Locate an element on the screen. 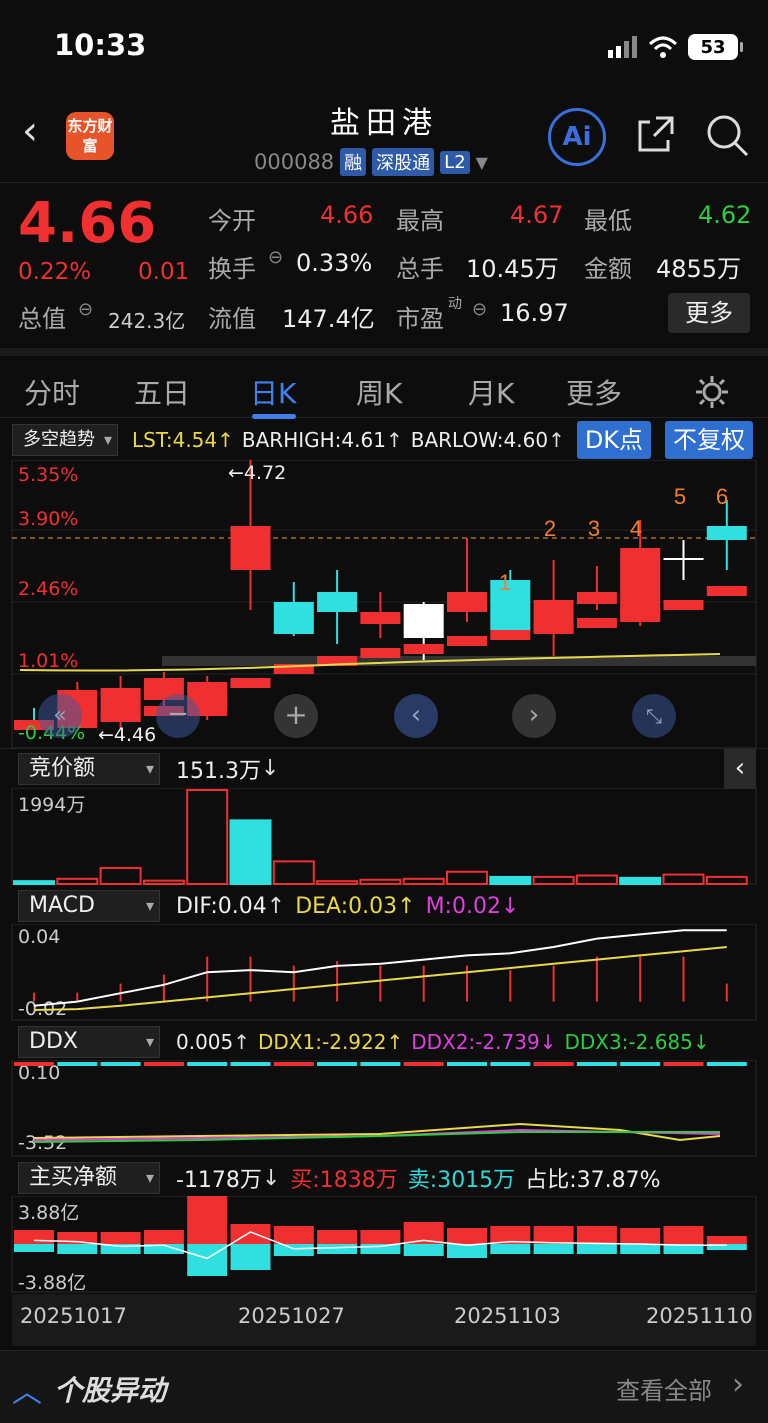 This screenshot has width=768, height=1423. tab-monthly-k: 月K is located at coordinates (491, 392).